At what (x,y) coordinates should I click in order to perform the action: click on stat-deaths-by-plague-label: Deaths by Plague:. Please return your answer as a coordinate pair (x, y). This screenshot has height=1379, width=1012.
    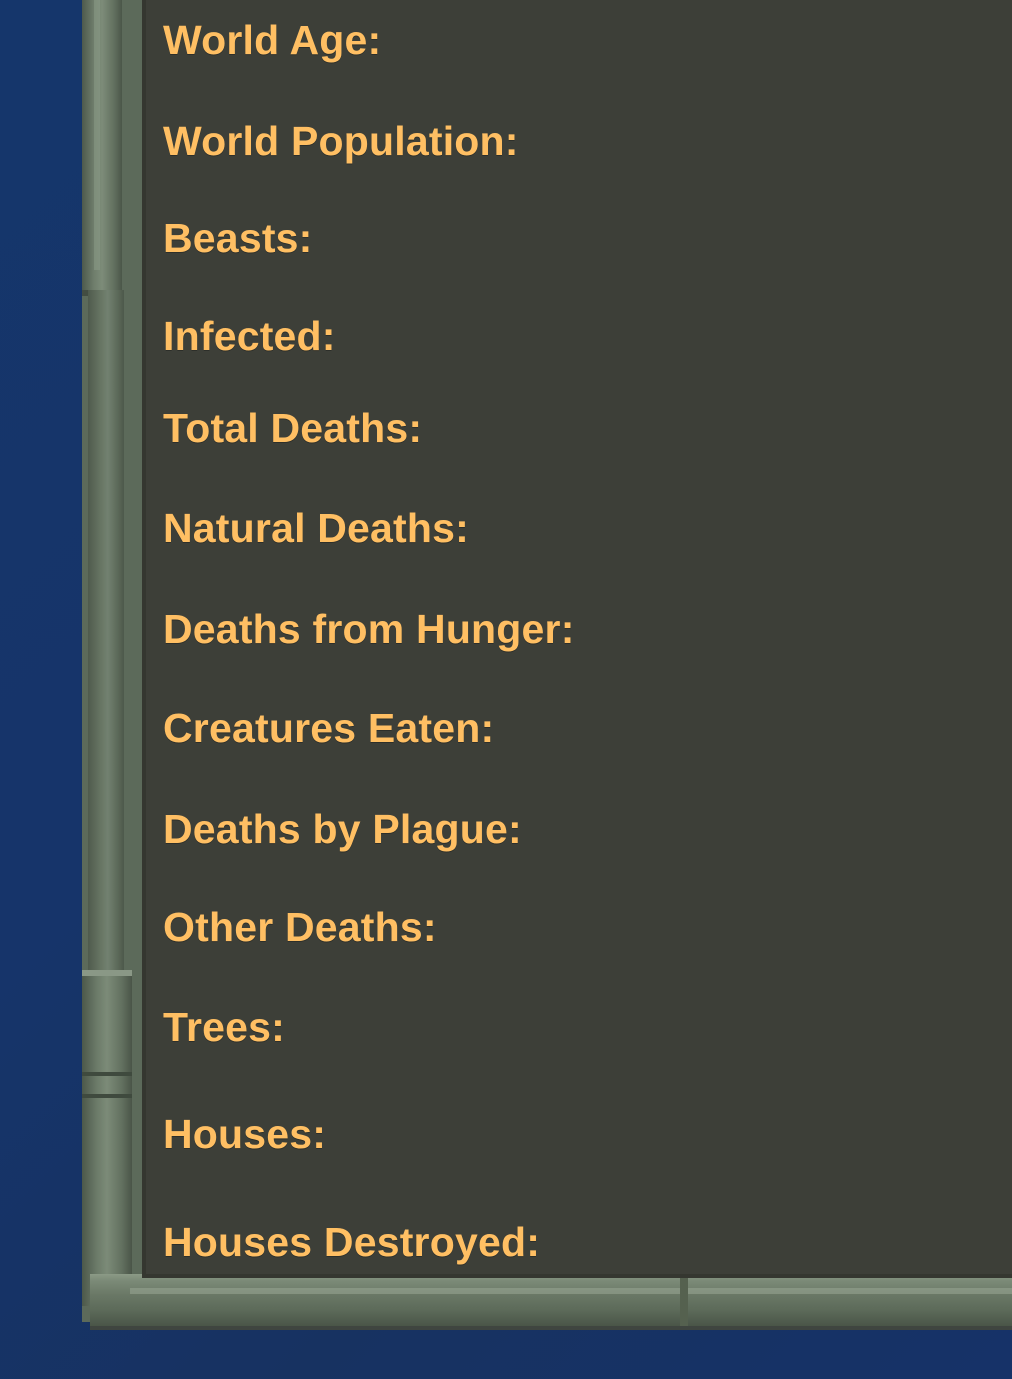
    Looking at the image, I should click on (342, 829).